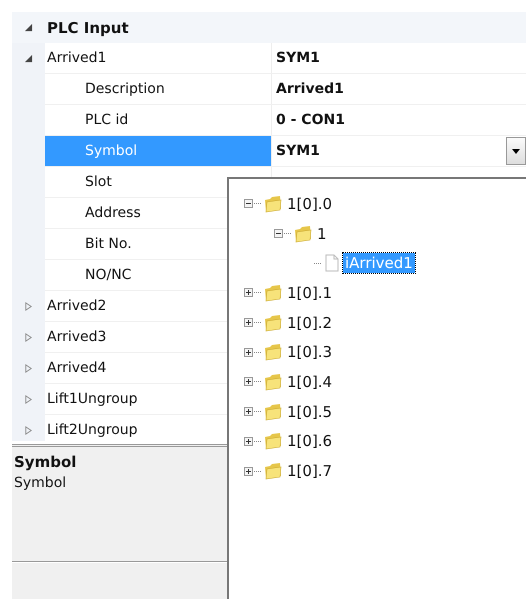  What do you see at coordinates (309, 322) in the screenshot?
I see `tree-node: 1[0].2` at bounding box center [309, 322].